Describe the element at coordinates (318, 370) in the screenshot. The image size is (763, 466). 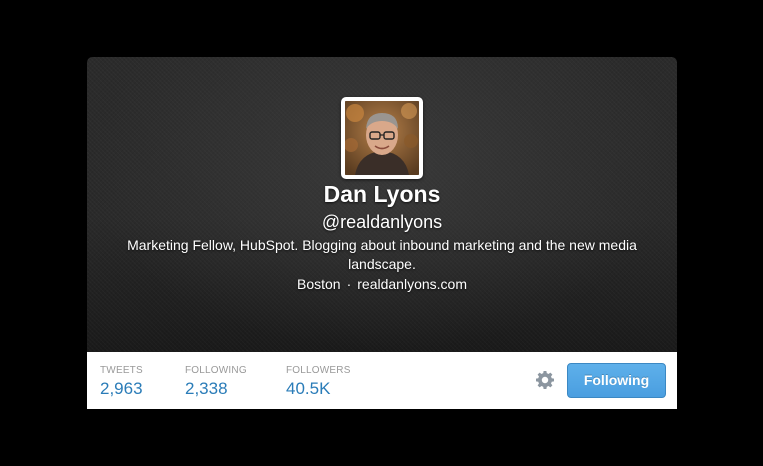
I see `stat-followers-label: FOLLOWERS` at that location.